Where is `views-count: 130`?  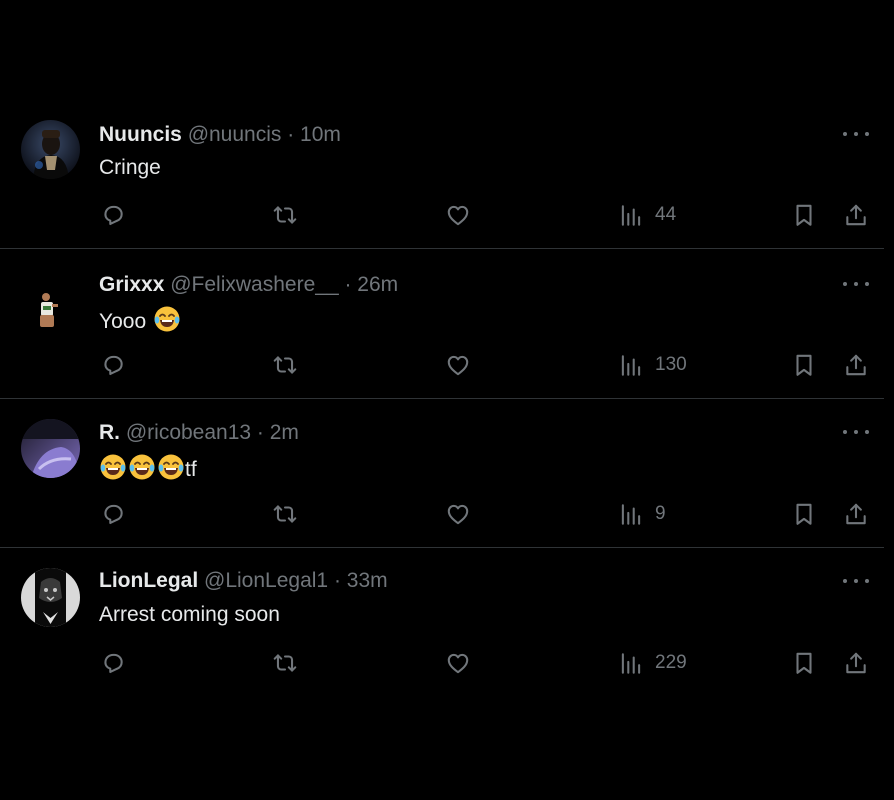
views-count: 130 is located at coordinates (671, 364).